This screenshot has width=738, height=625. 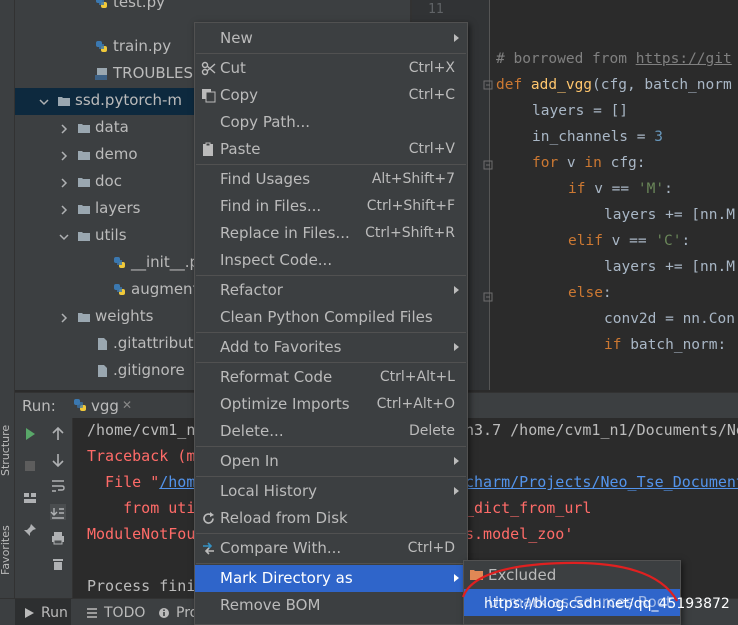 I want to click on trash-icon, so click(x=58, y=564).